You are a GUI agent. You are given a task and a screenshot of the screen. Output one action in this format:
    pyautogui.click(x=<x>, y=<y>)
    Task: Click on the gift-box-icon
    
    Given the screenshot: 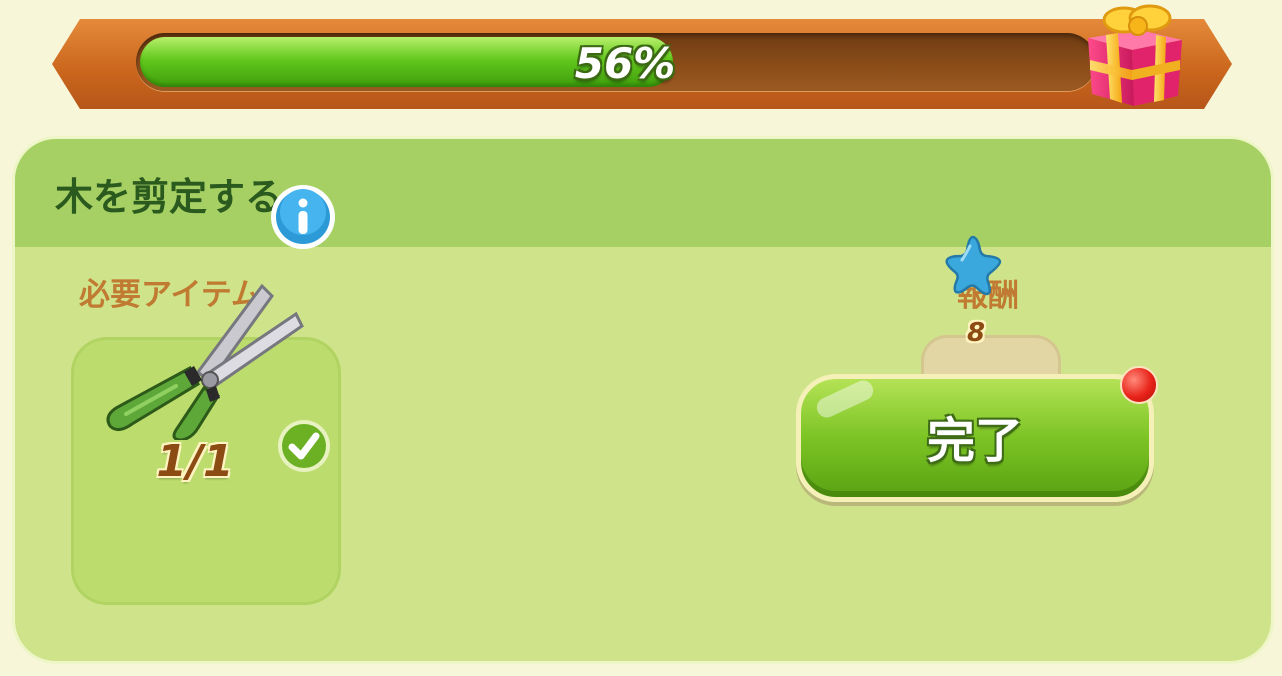 What is the action you would take?
    pyautogui.click(x=1134, y=56)
    